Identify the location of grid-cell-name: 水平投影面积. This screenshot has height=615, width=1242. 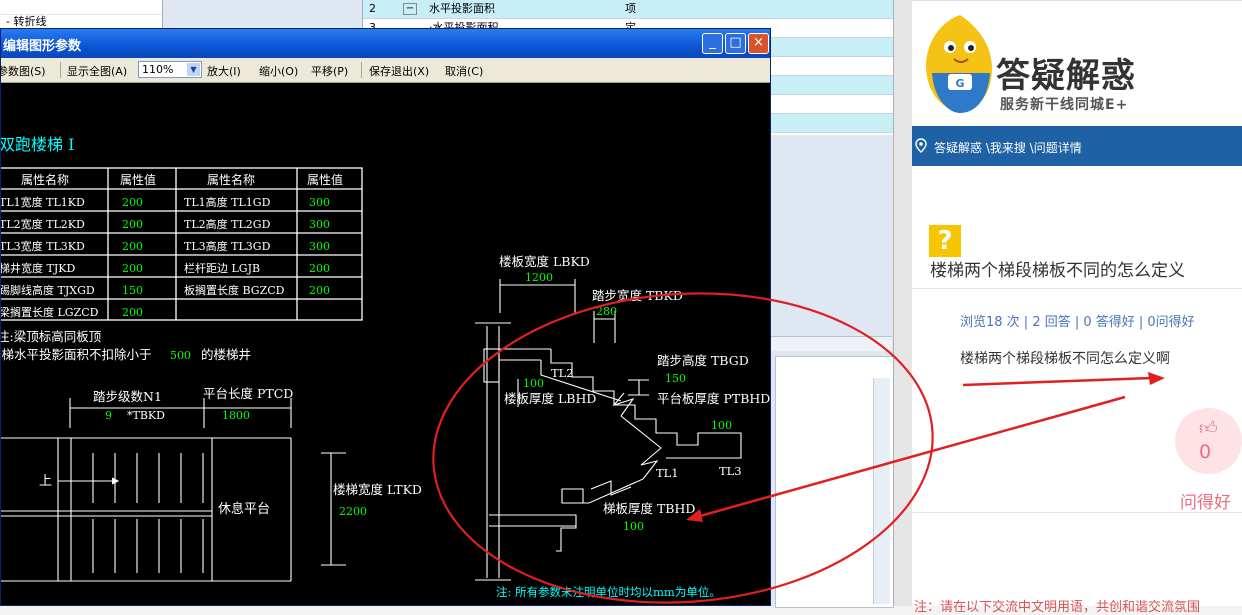
(462, 8).